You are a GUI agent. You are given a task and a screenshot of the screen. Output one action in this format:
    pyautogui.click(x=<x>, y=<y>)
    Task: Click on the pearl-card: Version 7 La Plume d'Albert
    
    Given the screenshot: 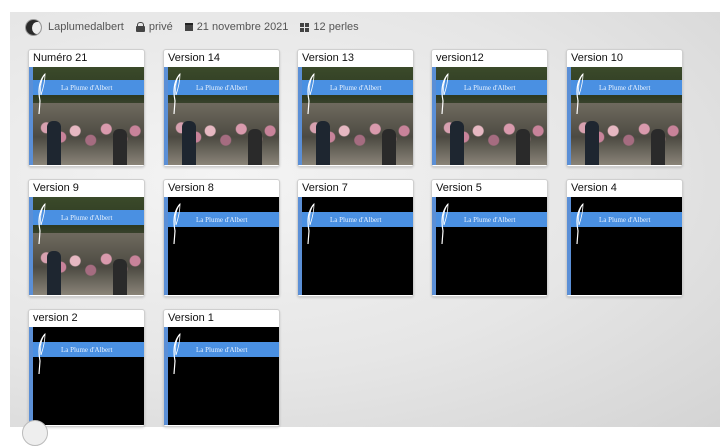 What is the action you would take?
    pyautogui.click(x=355, y=238)
    